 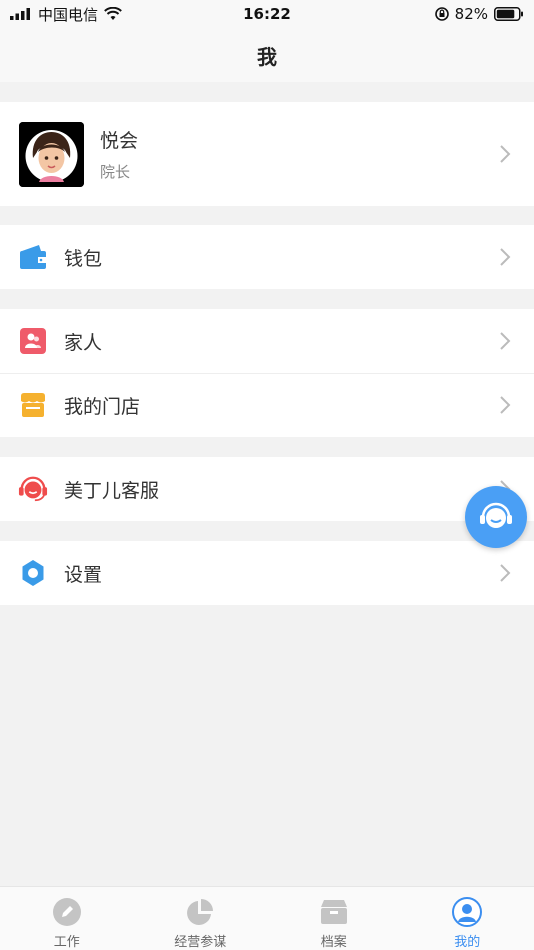 I want to click on profile-name: 悦会, so click(x=119, y=141).